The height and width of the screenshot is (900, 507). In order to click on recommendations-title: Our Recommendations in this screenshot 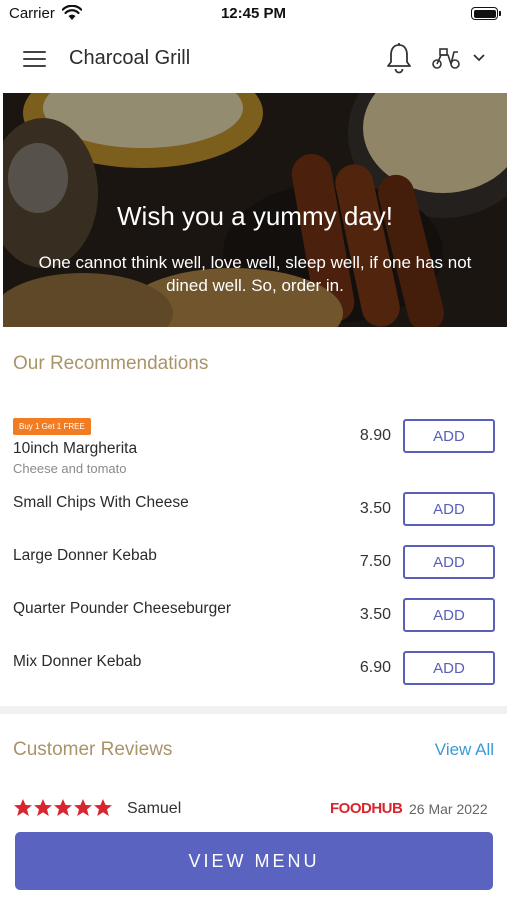, I will do `click(111, 363)`.